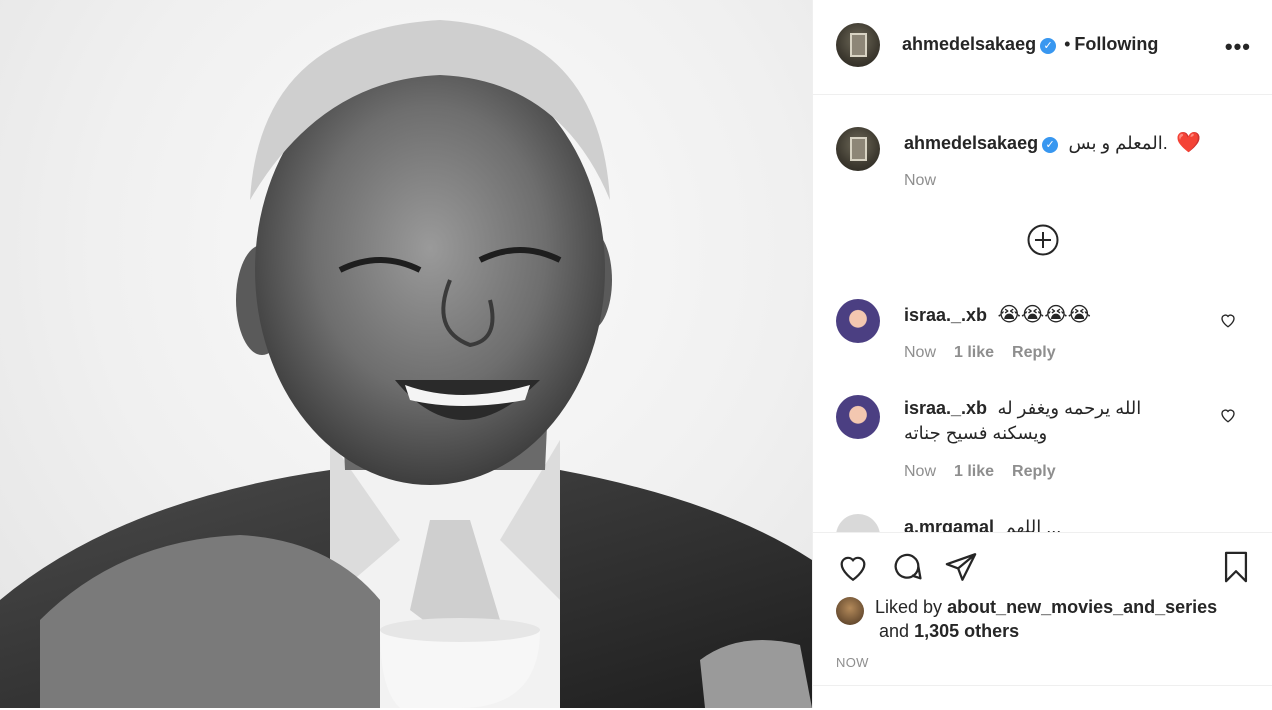 The height and width of the screenshot is (710, 1272). What do you see at coordinates (1118, 143) in the screenshot?
I see `caption-text: المعلم و بس.` at bounding box center [1118, 143].